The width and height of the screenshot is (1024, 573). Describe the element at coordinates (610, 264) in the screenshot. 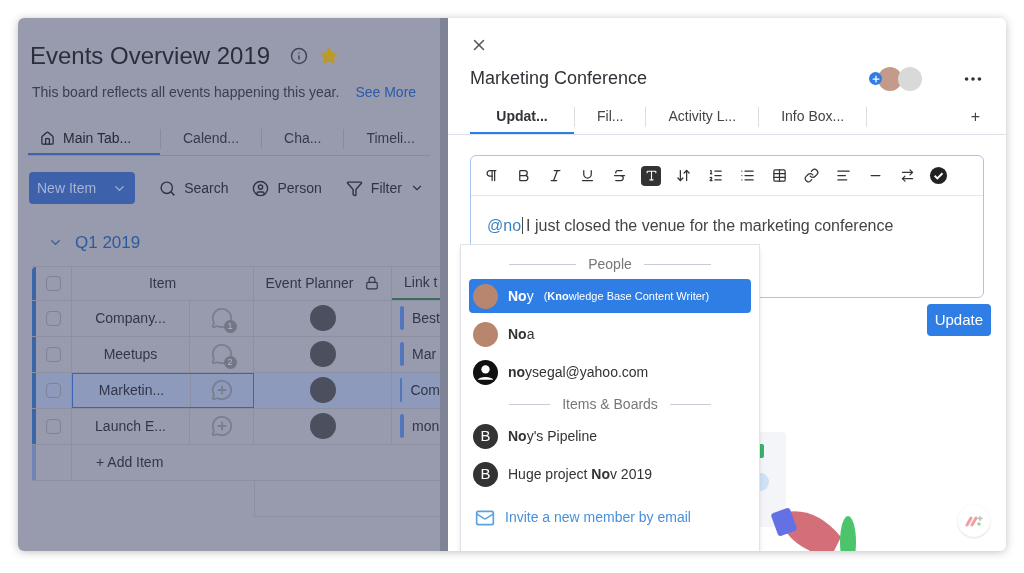

I see `section-heading: People` at that location.